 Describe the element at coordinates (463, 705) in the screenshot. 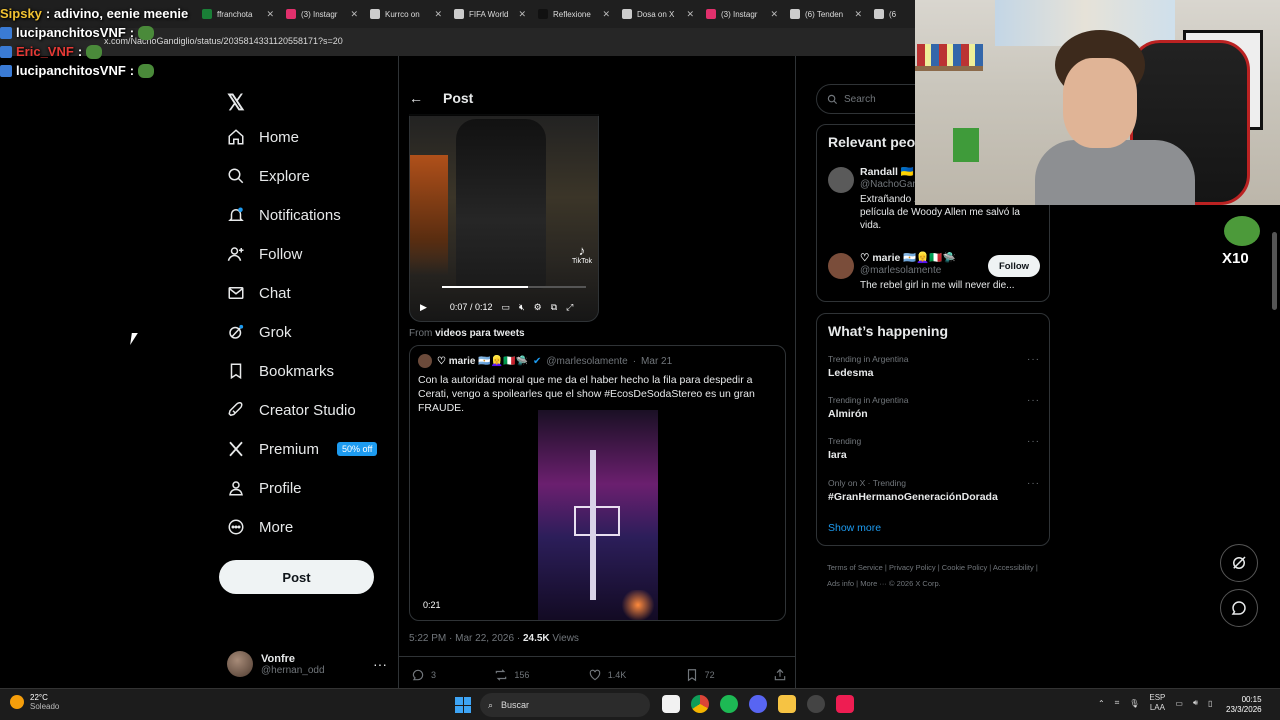

I see `windows-start-icon` at that location.